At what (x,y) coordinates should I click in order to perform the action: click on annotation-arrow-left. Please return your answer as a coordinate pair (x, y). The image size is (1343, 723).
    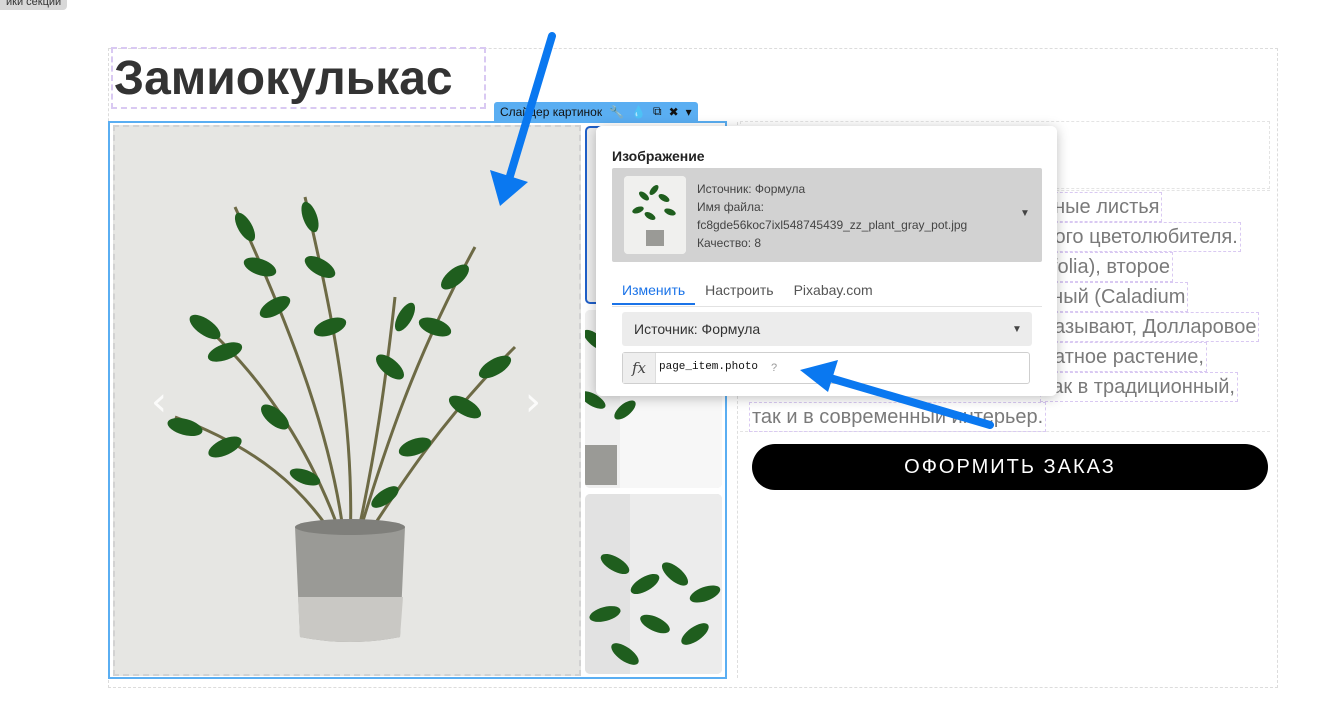
    Looking at the image, I should click on (897, 394).